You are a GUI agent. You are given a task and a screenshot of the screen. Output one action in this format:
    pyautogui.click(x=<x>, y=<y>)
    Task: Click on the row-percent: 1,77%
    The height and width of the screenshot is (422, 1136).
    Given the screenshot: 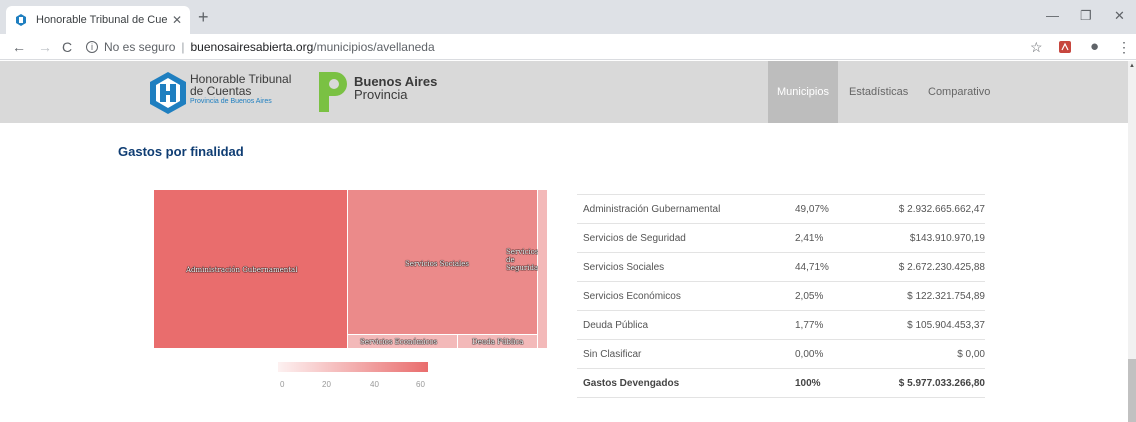 What is the action you would take?
    pyautogui.click(x=829, y=325)
    